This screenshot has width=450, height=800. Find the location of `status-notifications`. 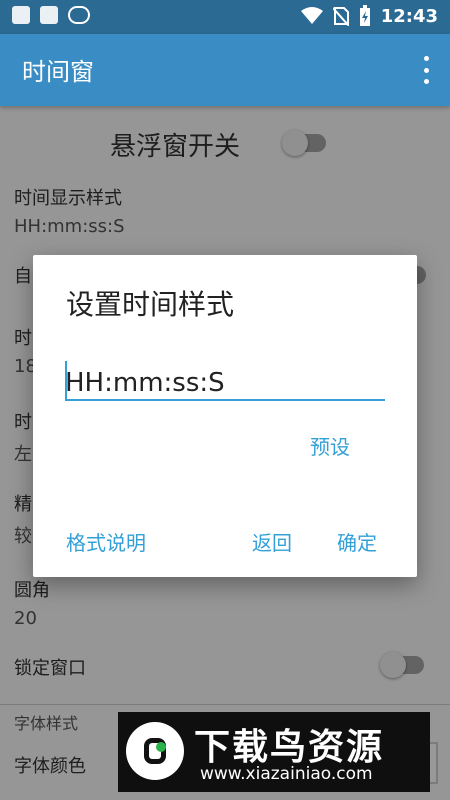

status-notifications is located at coordinates (51, 15).